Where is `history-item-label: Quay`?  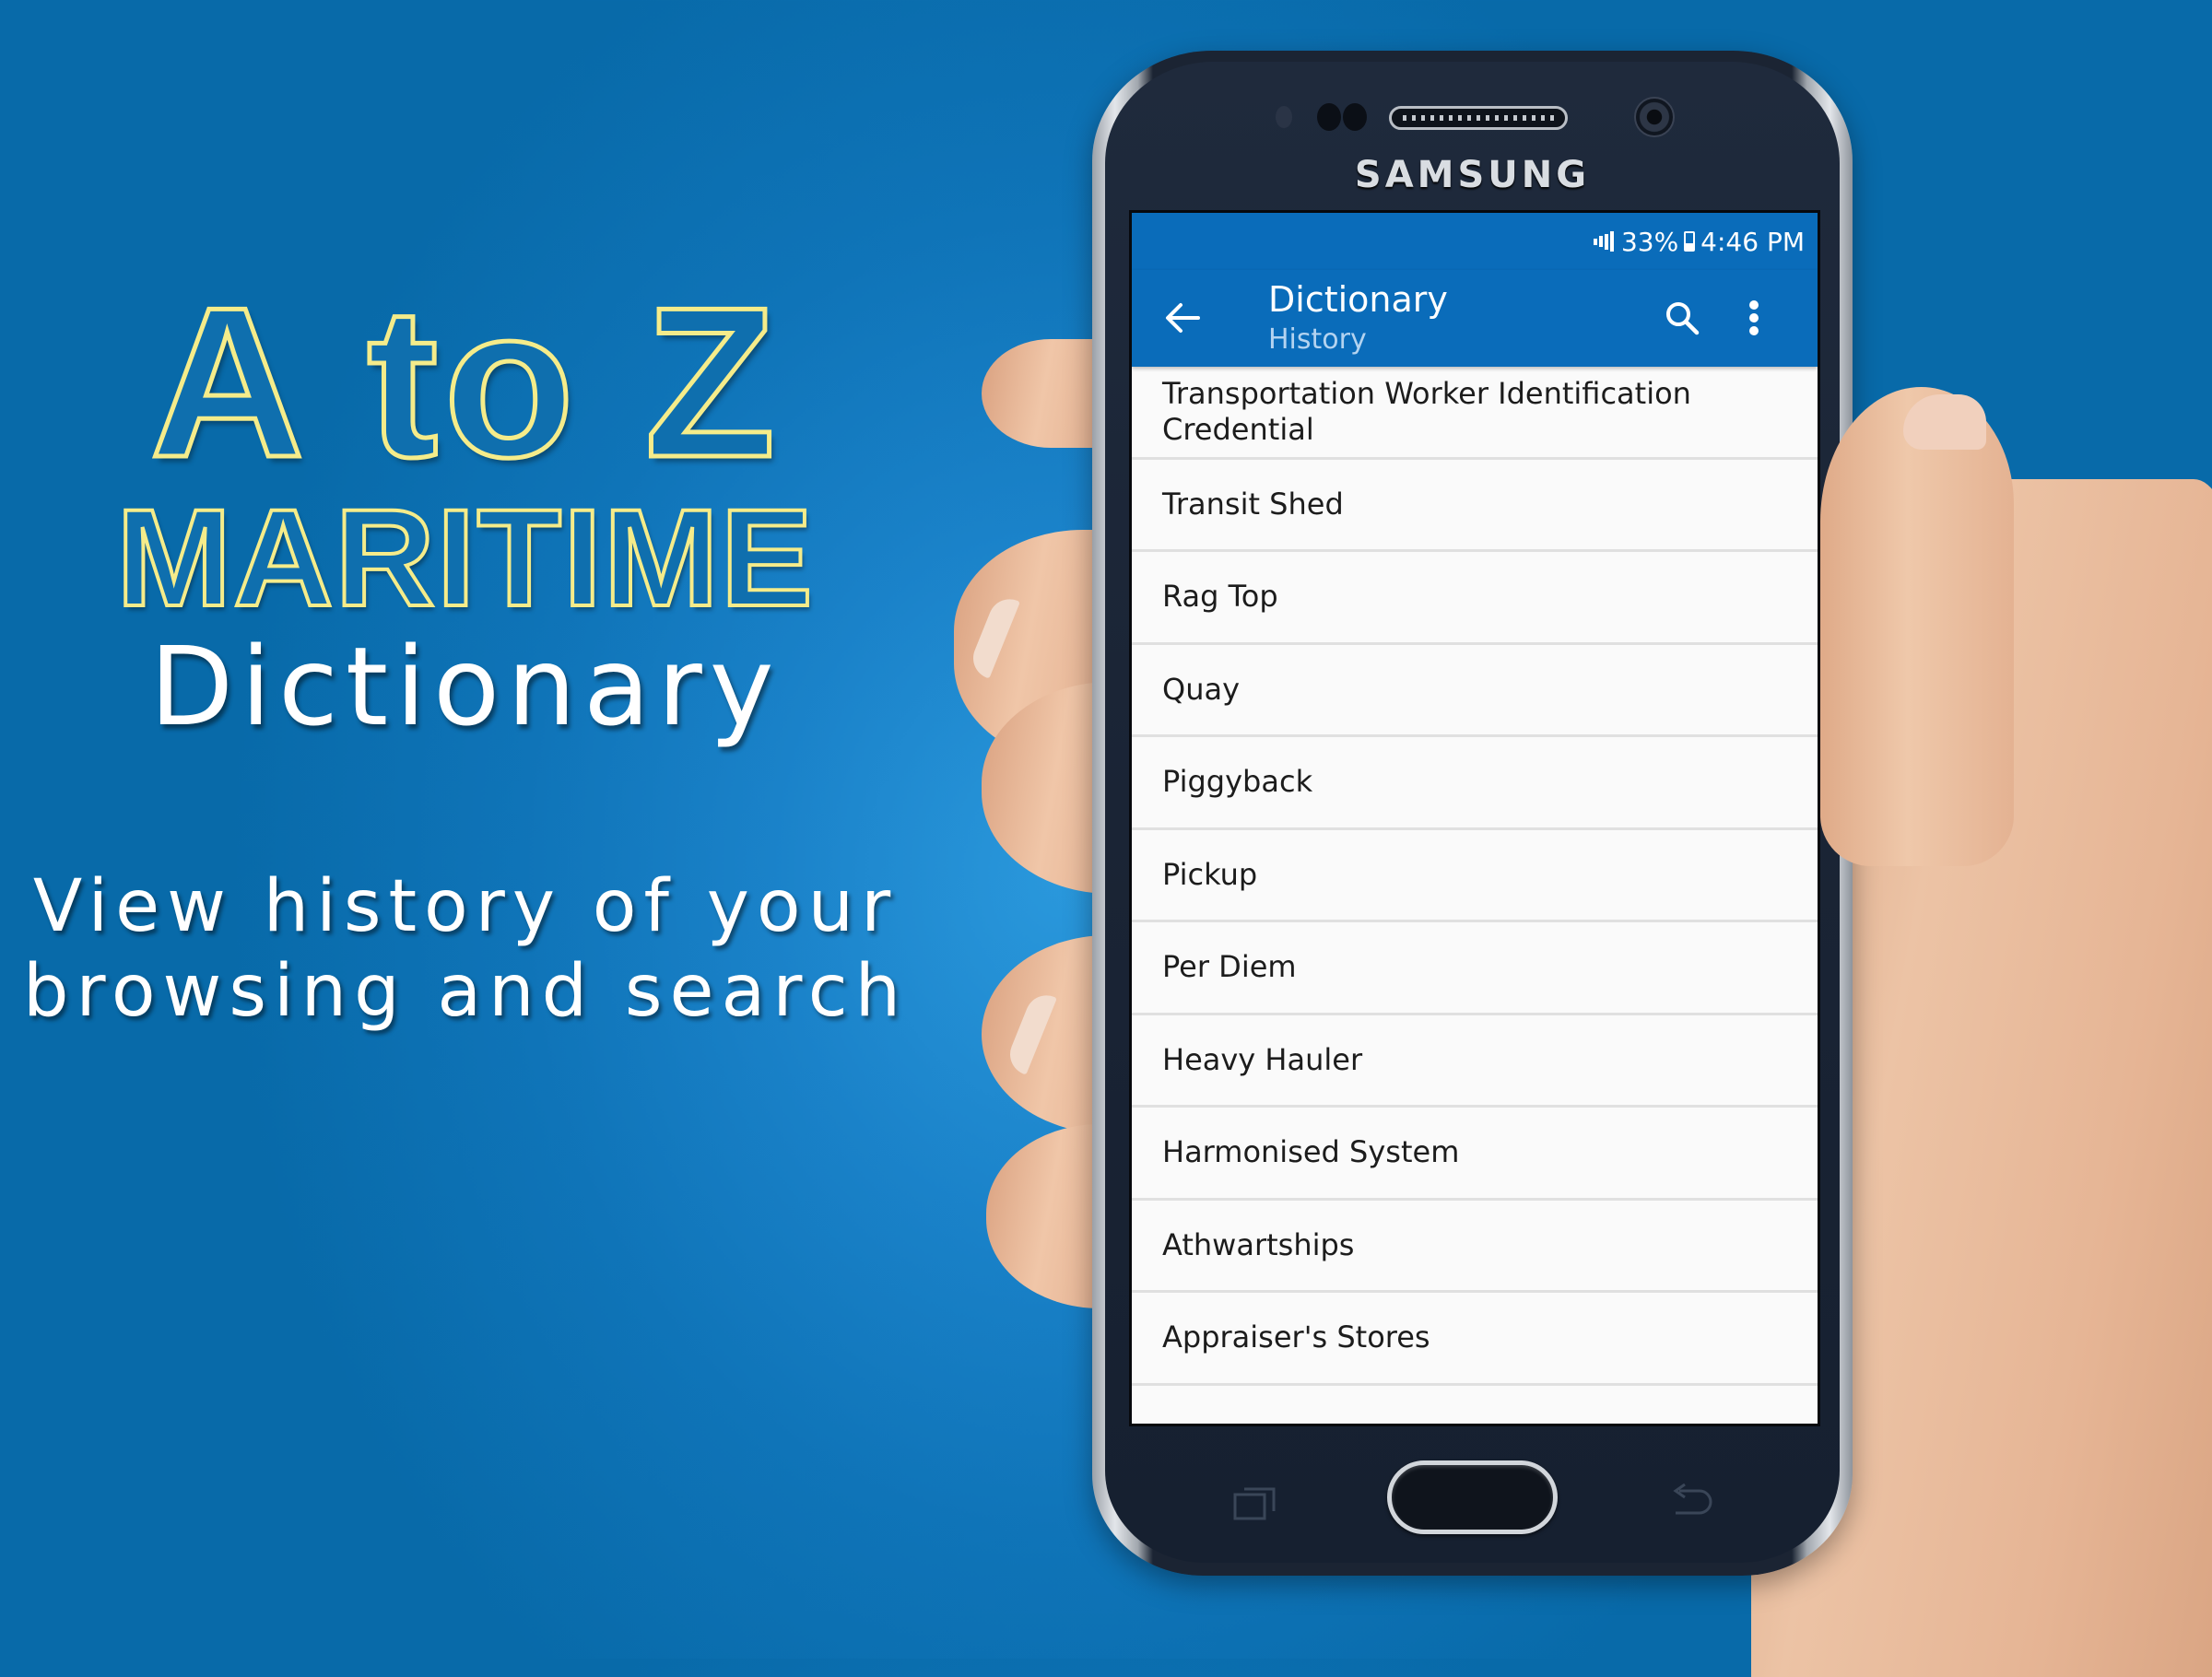
history-item-label: Quay is located at coordinates (1201, 689).